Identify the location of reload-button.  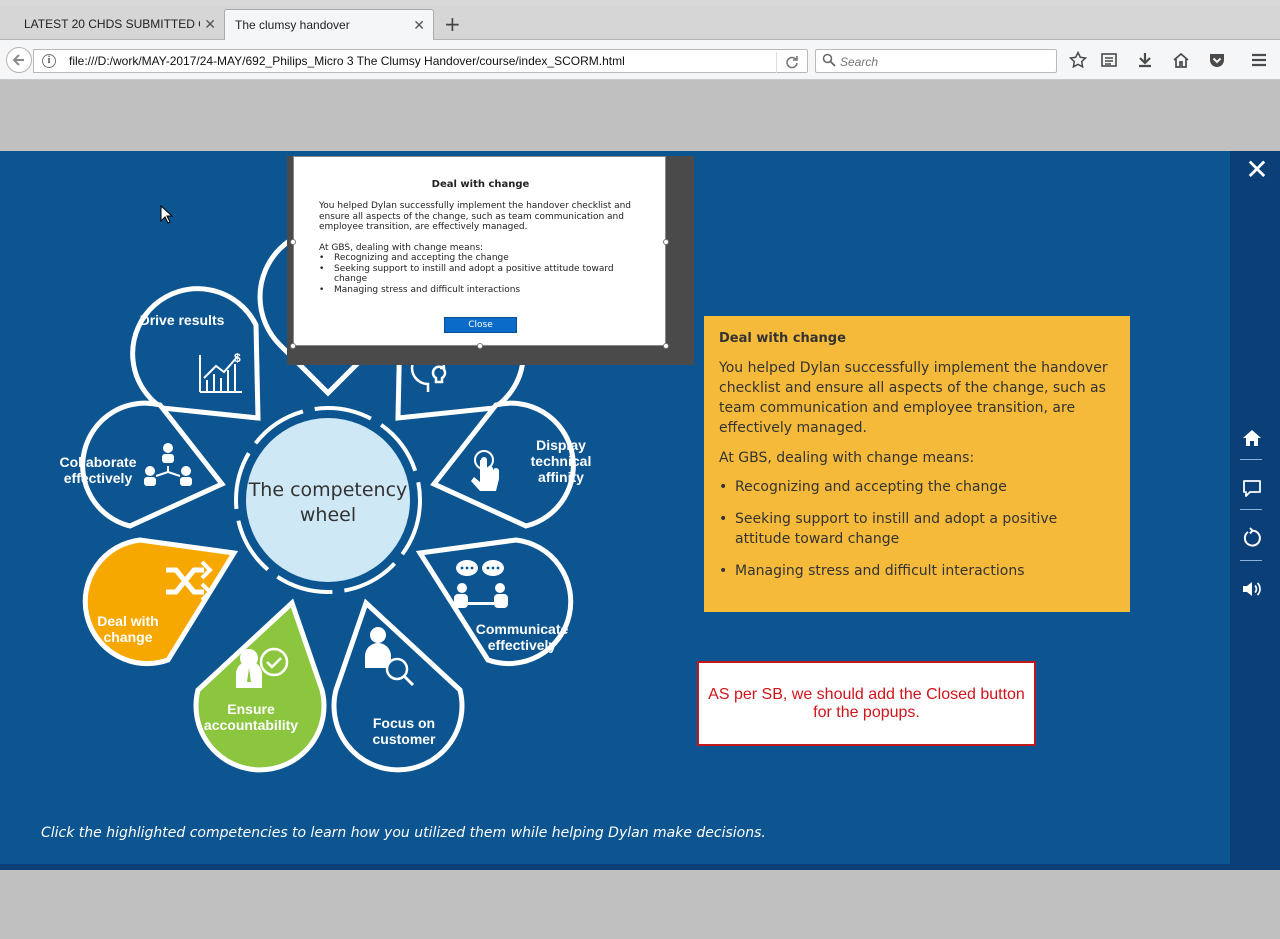
(787, 62).